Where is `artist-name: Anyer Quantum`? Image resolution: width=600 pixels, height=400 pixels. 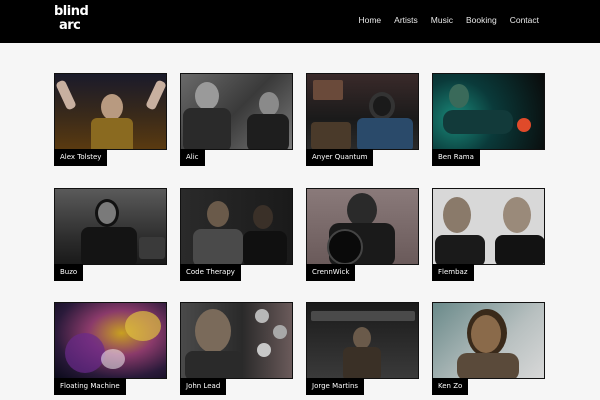
artist-name: Anyer Quantum is located at coordinates (340, 157).